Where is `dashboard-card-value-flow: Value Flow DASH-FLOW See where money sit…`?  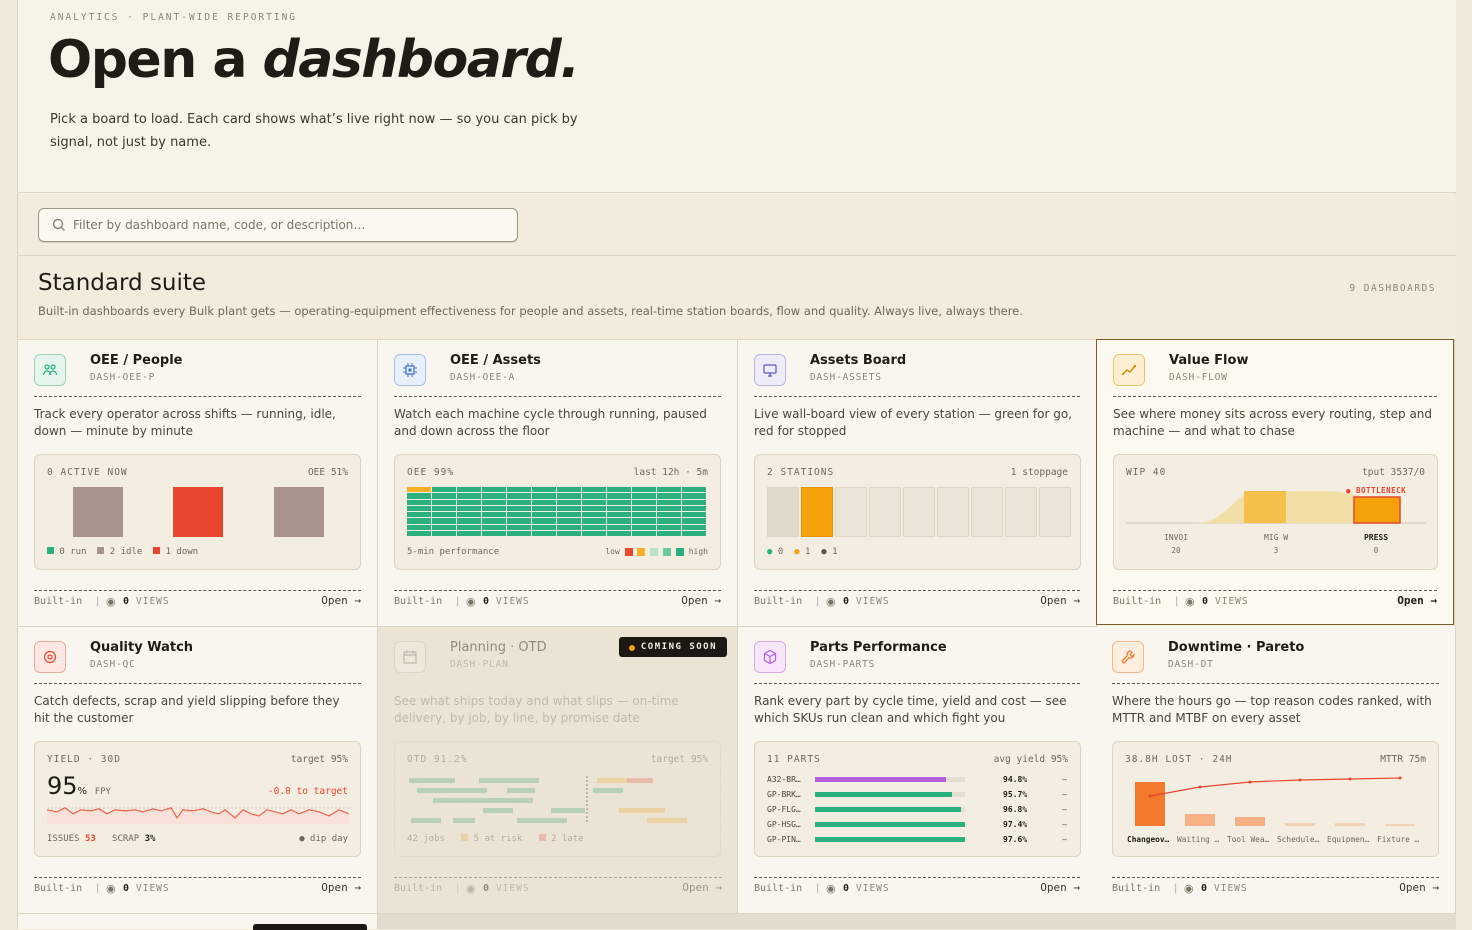
dashboard-card-value-flow: Value Flow DASH-FLOW See where money sit… is located at coordinates (1275, 482).